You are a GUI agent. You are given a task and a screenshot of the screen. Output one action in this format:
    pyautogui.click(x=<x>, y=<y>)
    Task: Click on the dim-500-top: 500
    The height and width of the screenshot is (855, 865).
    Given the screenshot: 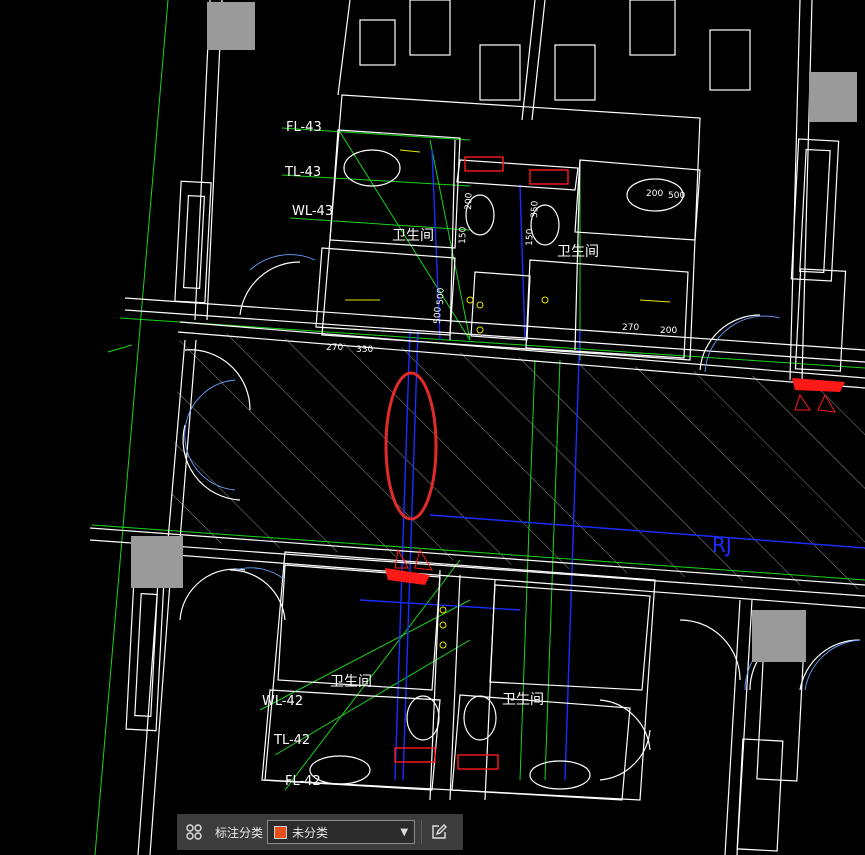 What is the action you would take?
    pyautogui.click(x=676, y=196)
    